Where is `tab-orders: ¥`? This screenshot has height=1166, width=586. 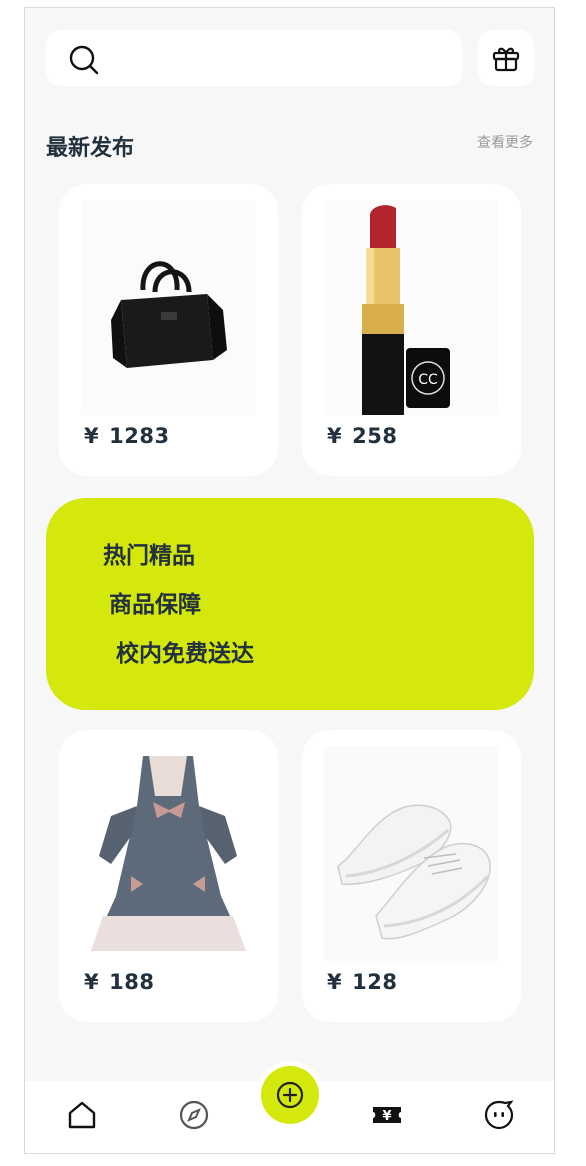
tab-orders: ¥ is located at coordinates (387, 1115).